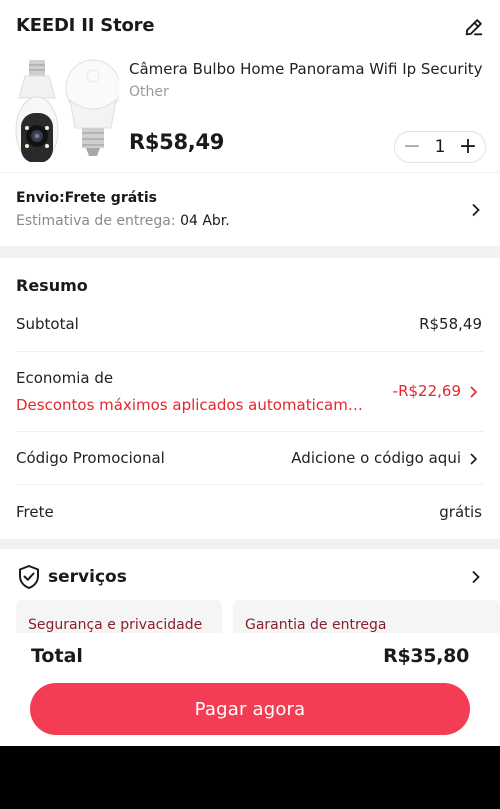  Describe the element at coordinates (250, 709) in the screenshot. I see `pay-now-button: Pagar agora` at that location.